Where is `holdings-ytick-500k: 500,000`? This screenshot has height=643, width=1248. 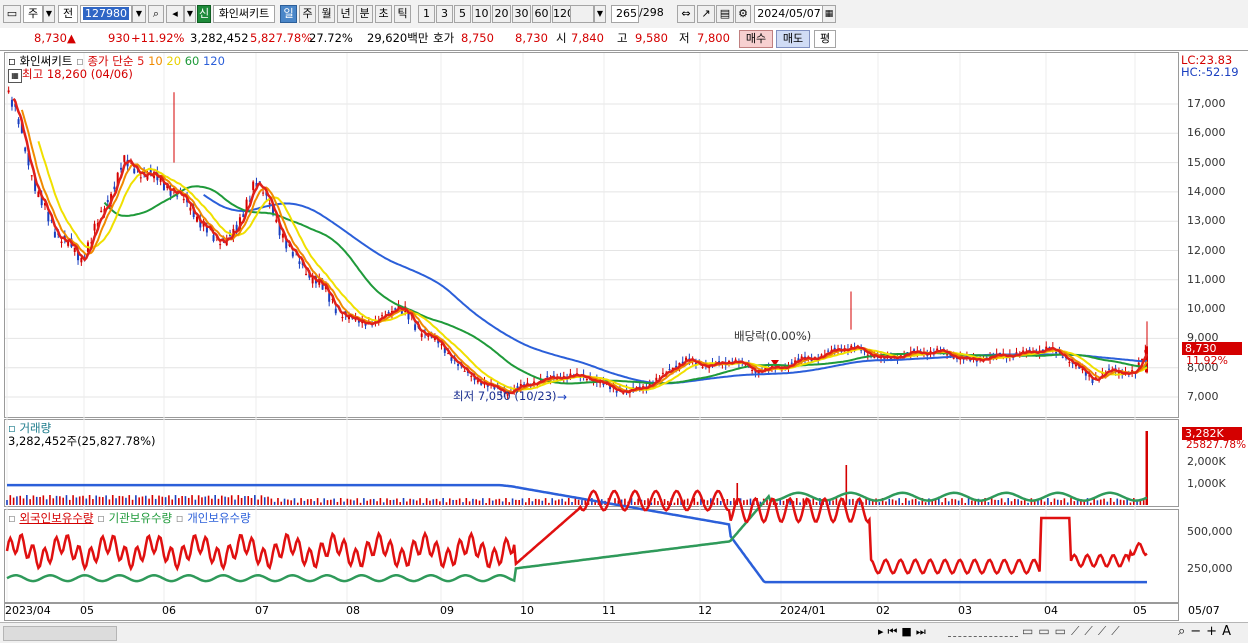
holdings-ytick-500k: 500,000 is located at coordinates (1210, 531).